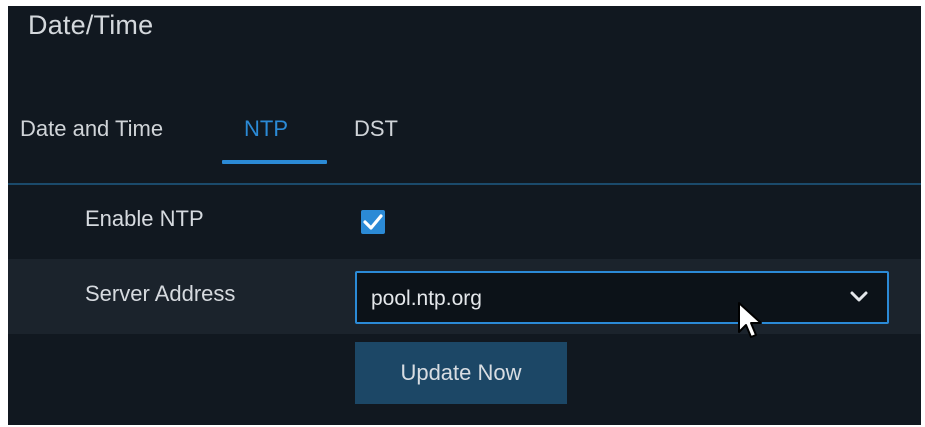 This screenshot has height=427, width=925. I want to click on check-icon, so click(373, 222).